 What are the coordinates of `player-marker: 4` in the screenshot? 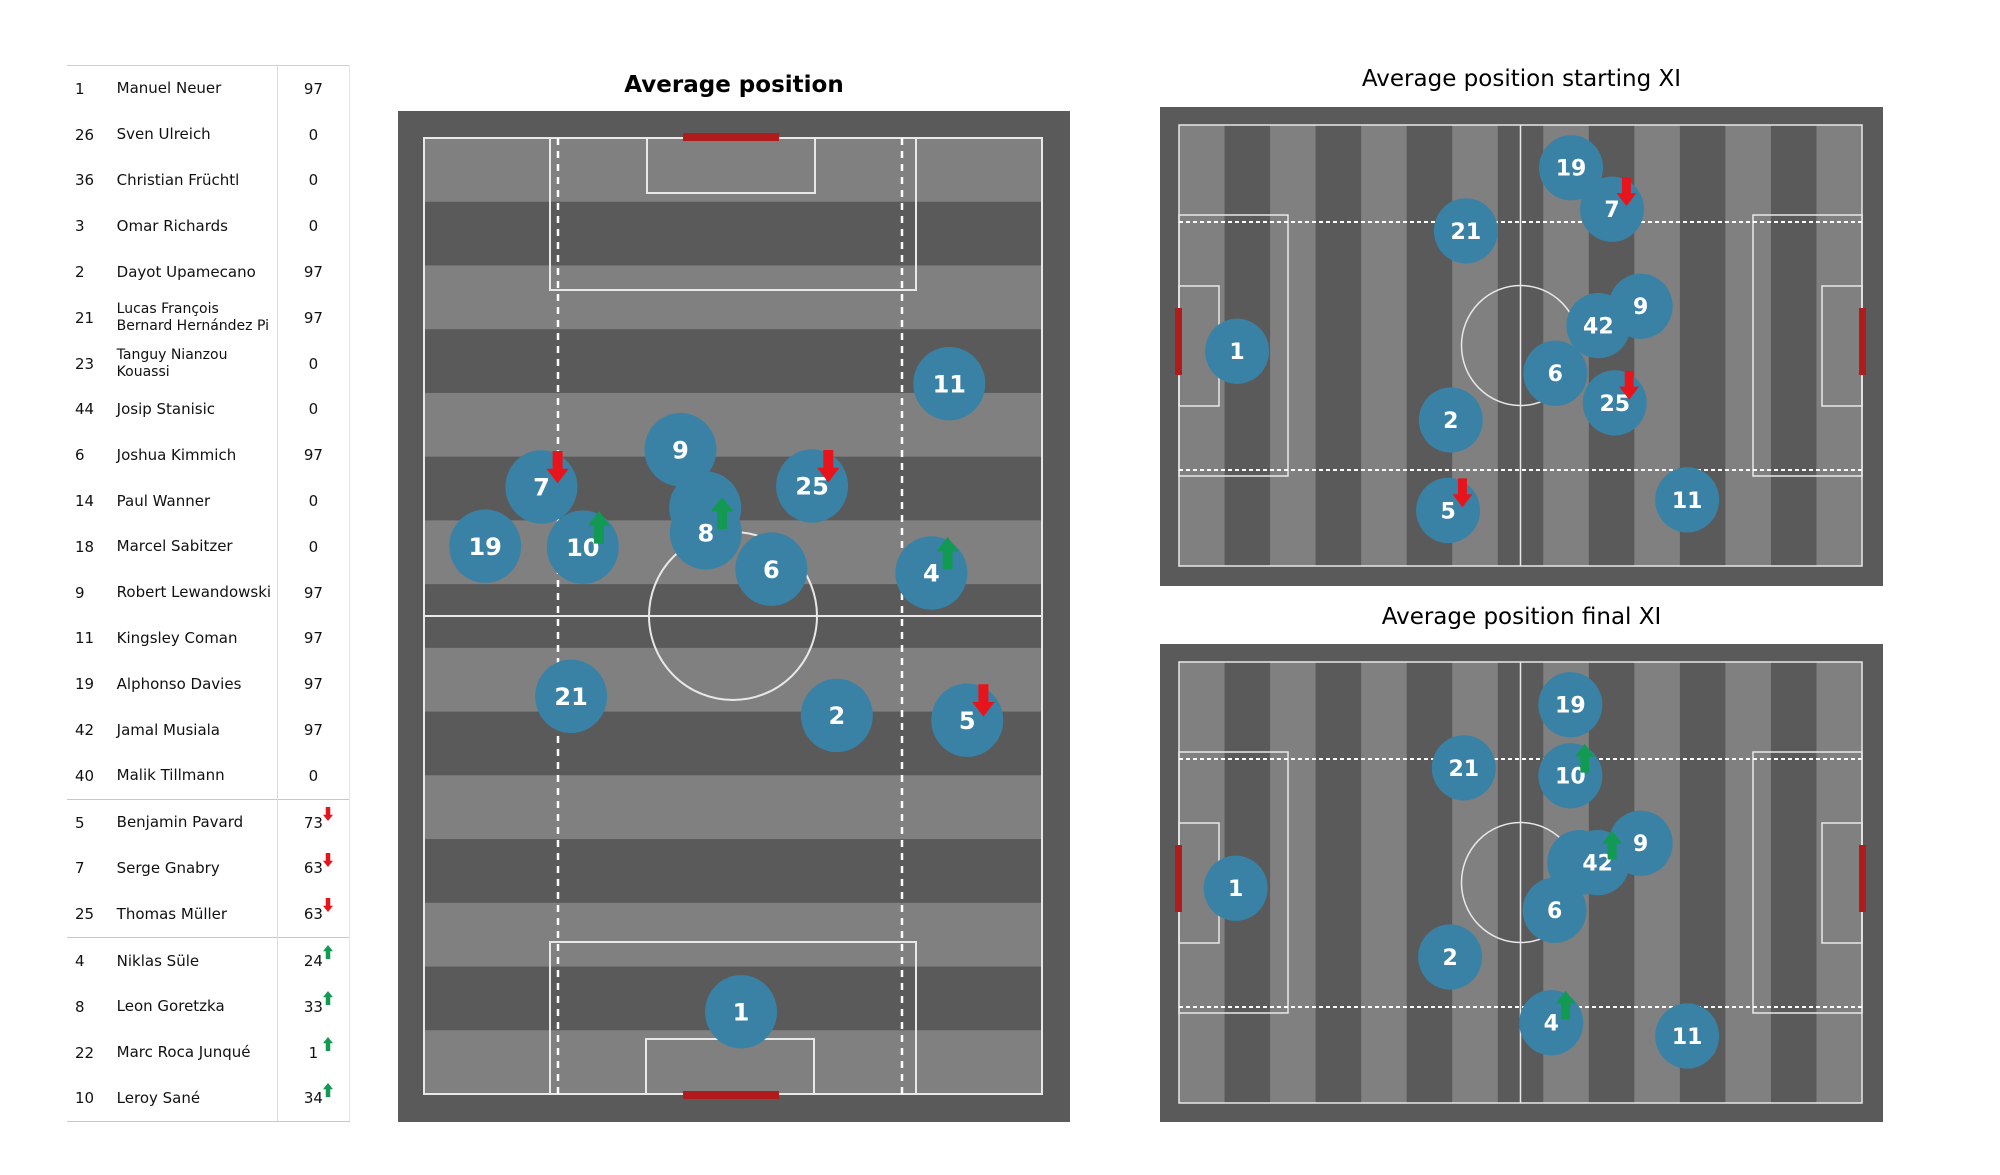 It's located at (931, 573).